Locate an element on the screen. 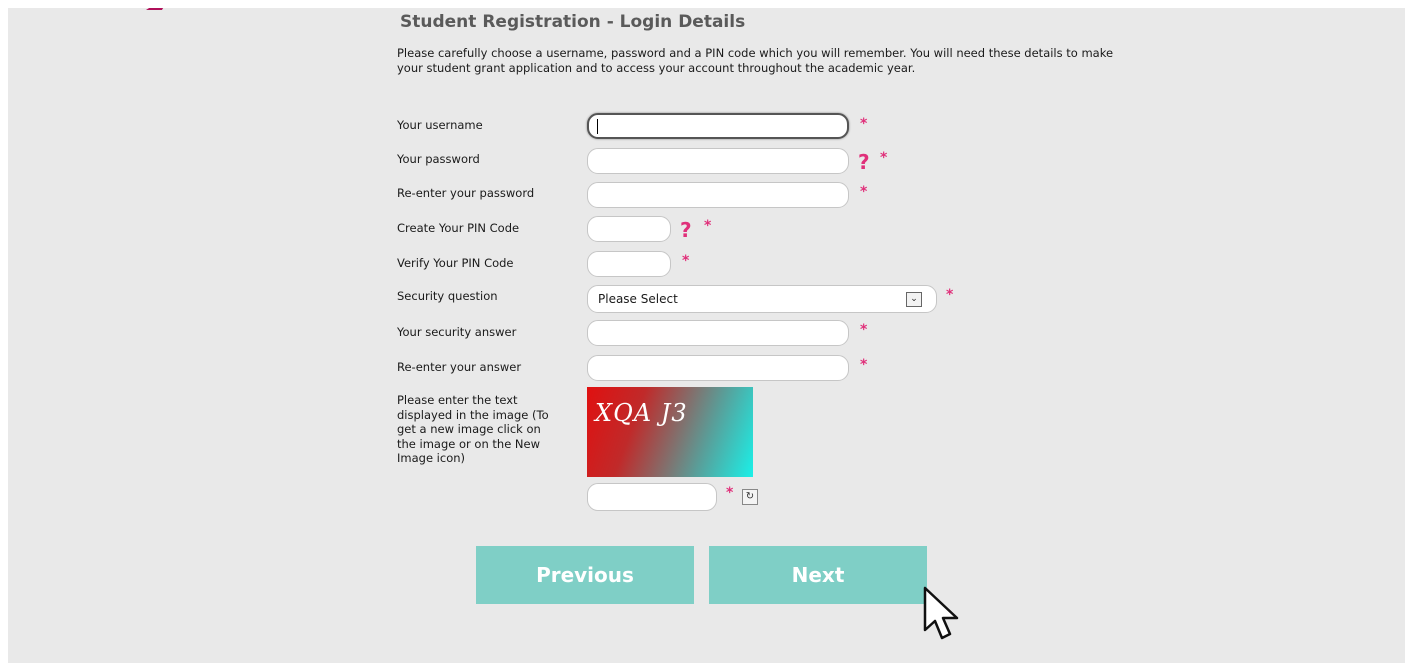 This screenshot has width=1405, height=663. mouse-pointer-icon is located at coordinates (941, 613).